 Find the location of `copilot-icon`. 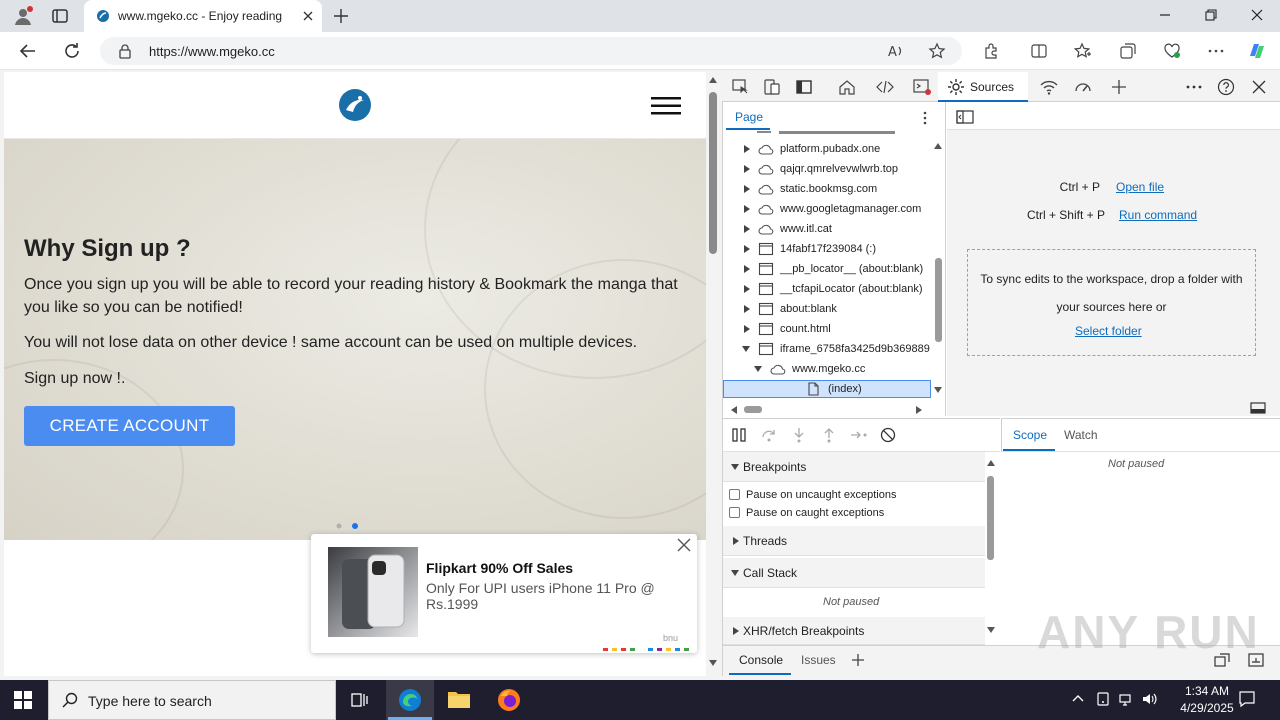

copilot-icon is located at coordinates (1257, 51).